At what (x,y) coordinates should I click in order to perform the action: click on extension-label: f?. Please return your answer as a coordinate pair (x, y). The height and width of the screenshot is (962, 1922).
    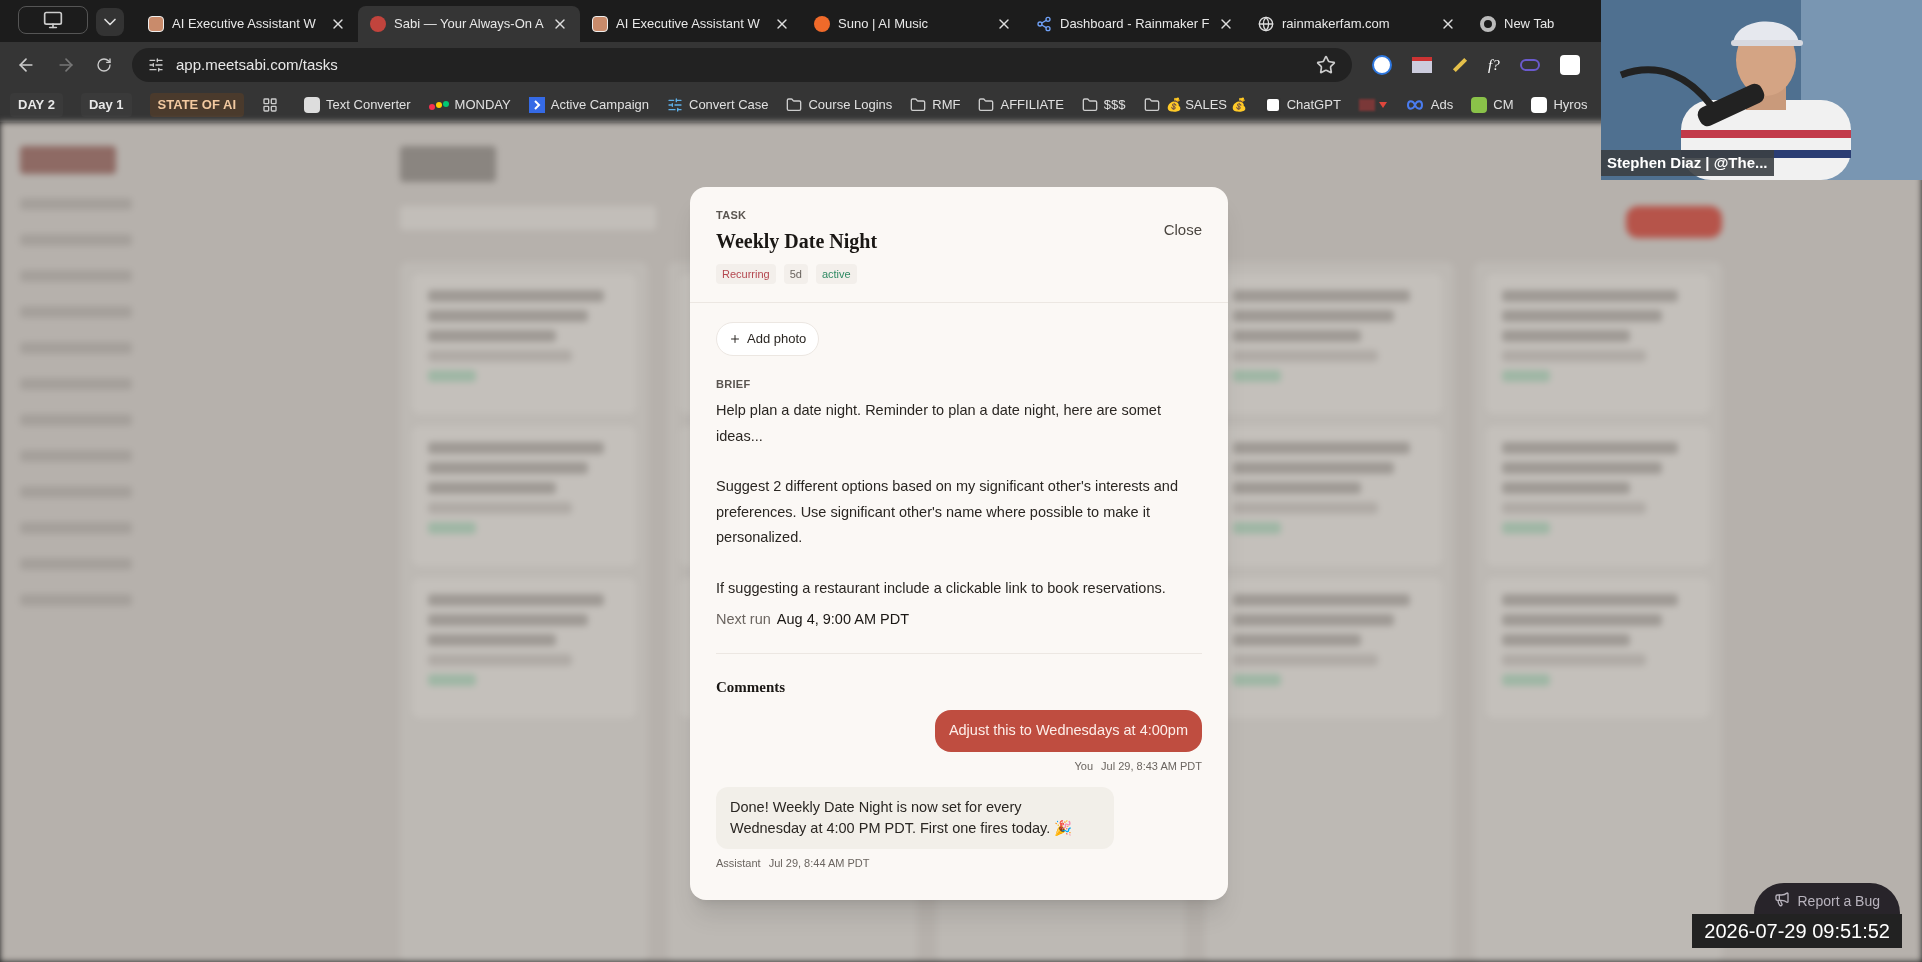
    Looking at the image, I should click on (1494, 65).